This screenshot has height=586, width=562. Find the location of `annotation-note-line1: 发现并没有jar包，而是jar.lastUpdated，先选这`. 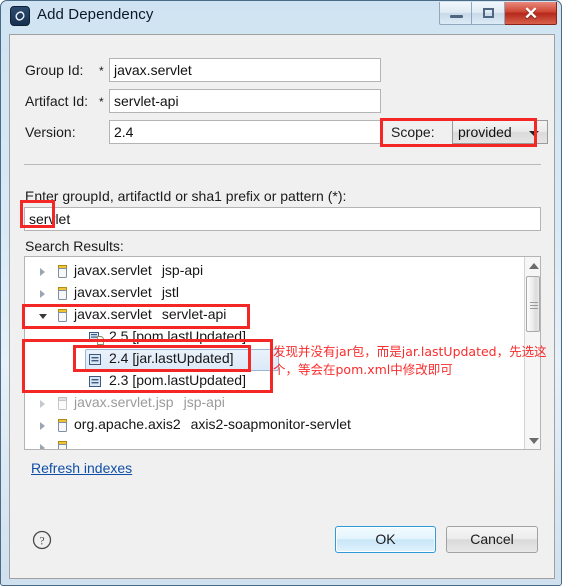

annotation-note-line1: 发现并没有jar包，而是jar.lastUpdated，先选这 is located at coordinates (410, 351).